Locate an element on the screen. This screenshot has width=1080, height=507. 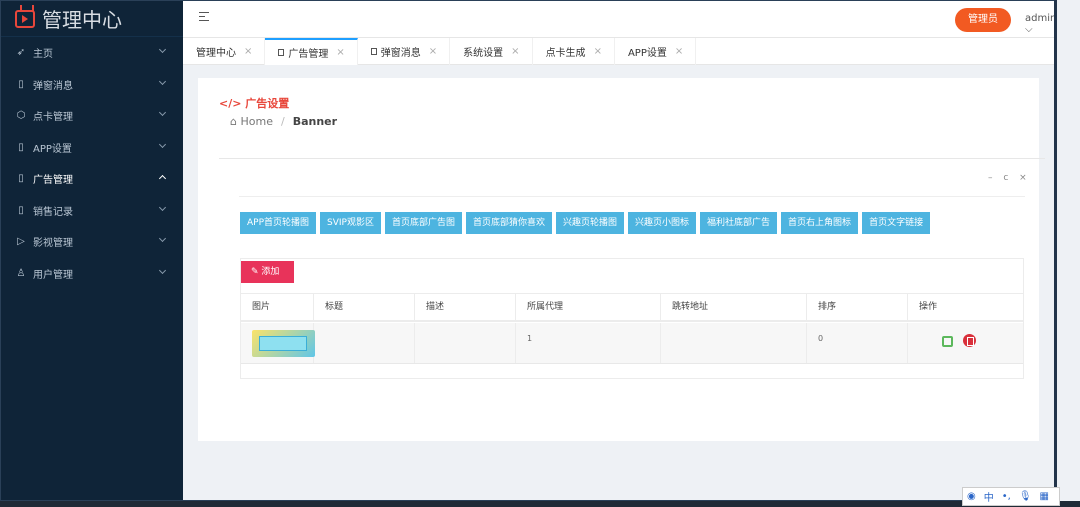
tab-system: 系统设置 × is located at coordinates (491, 51).